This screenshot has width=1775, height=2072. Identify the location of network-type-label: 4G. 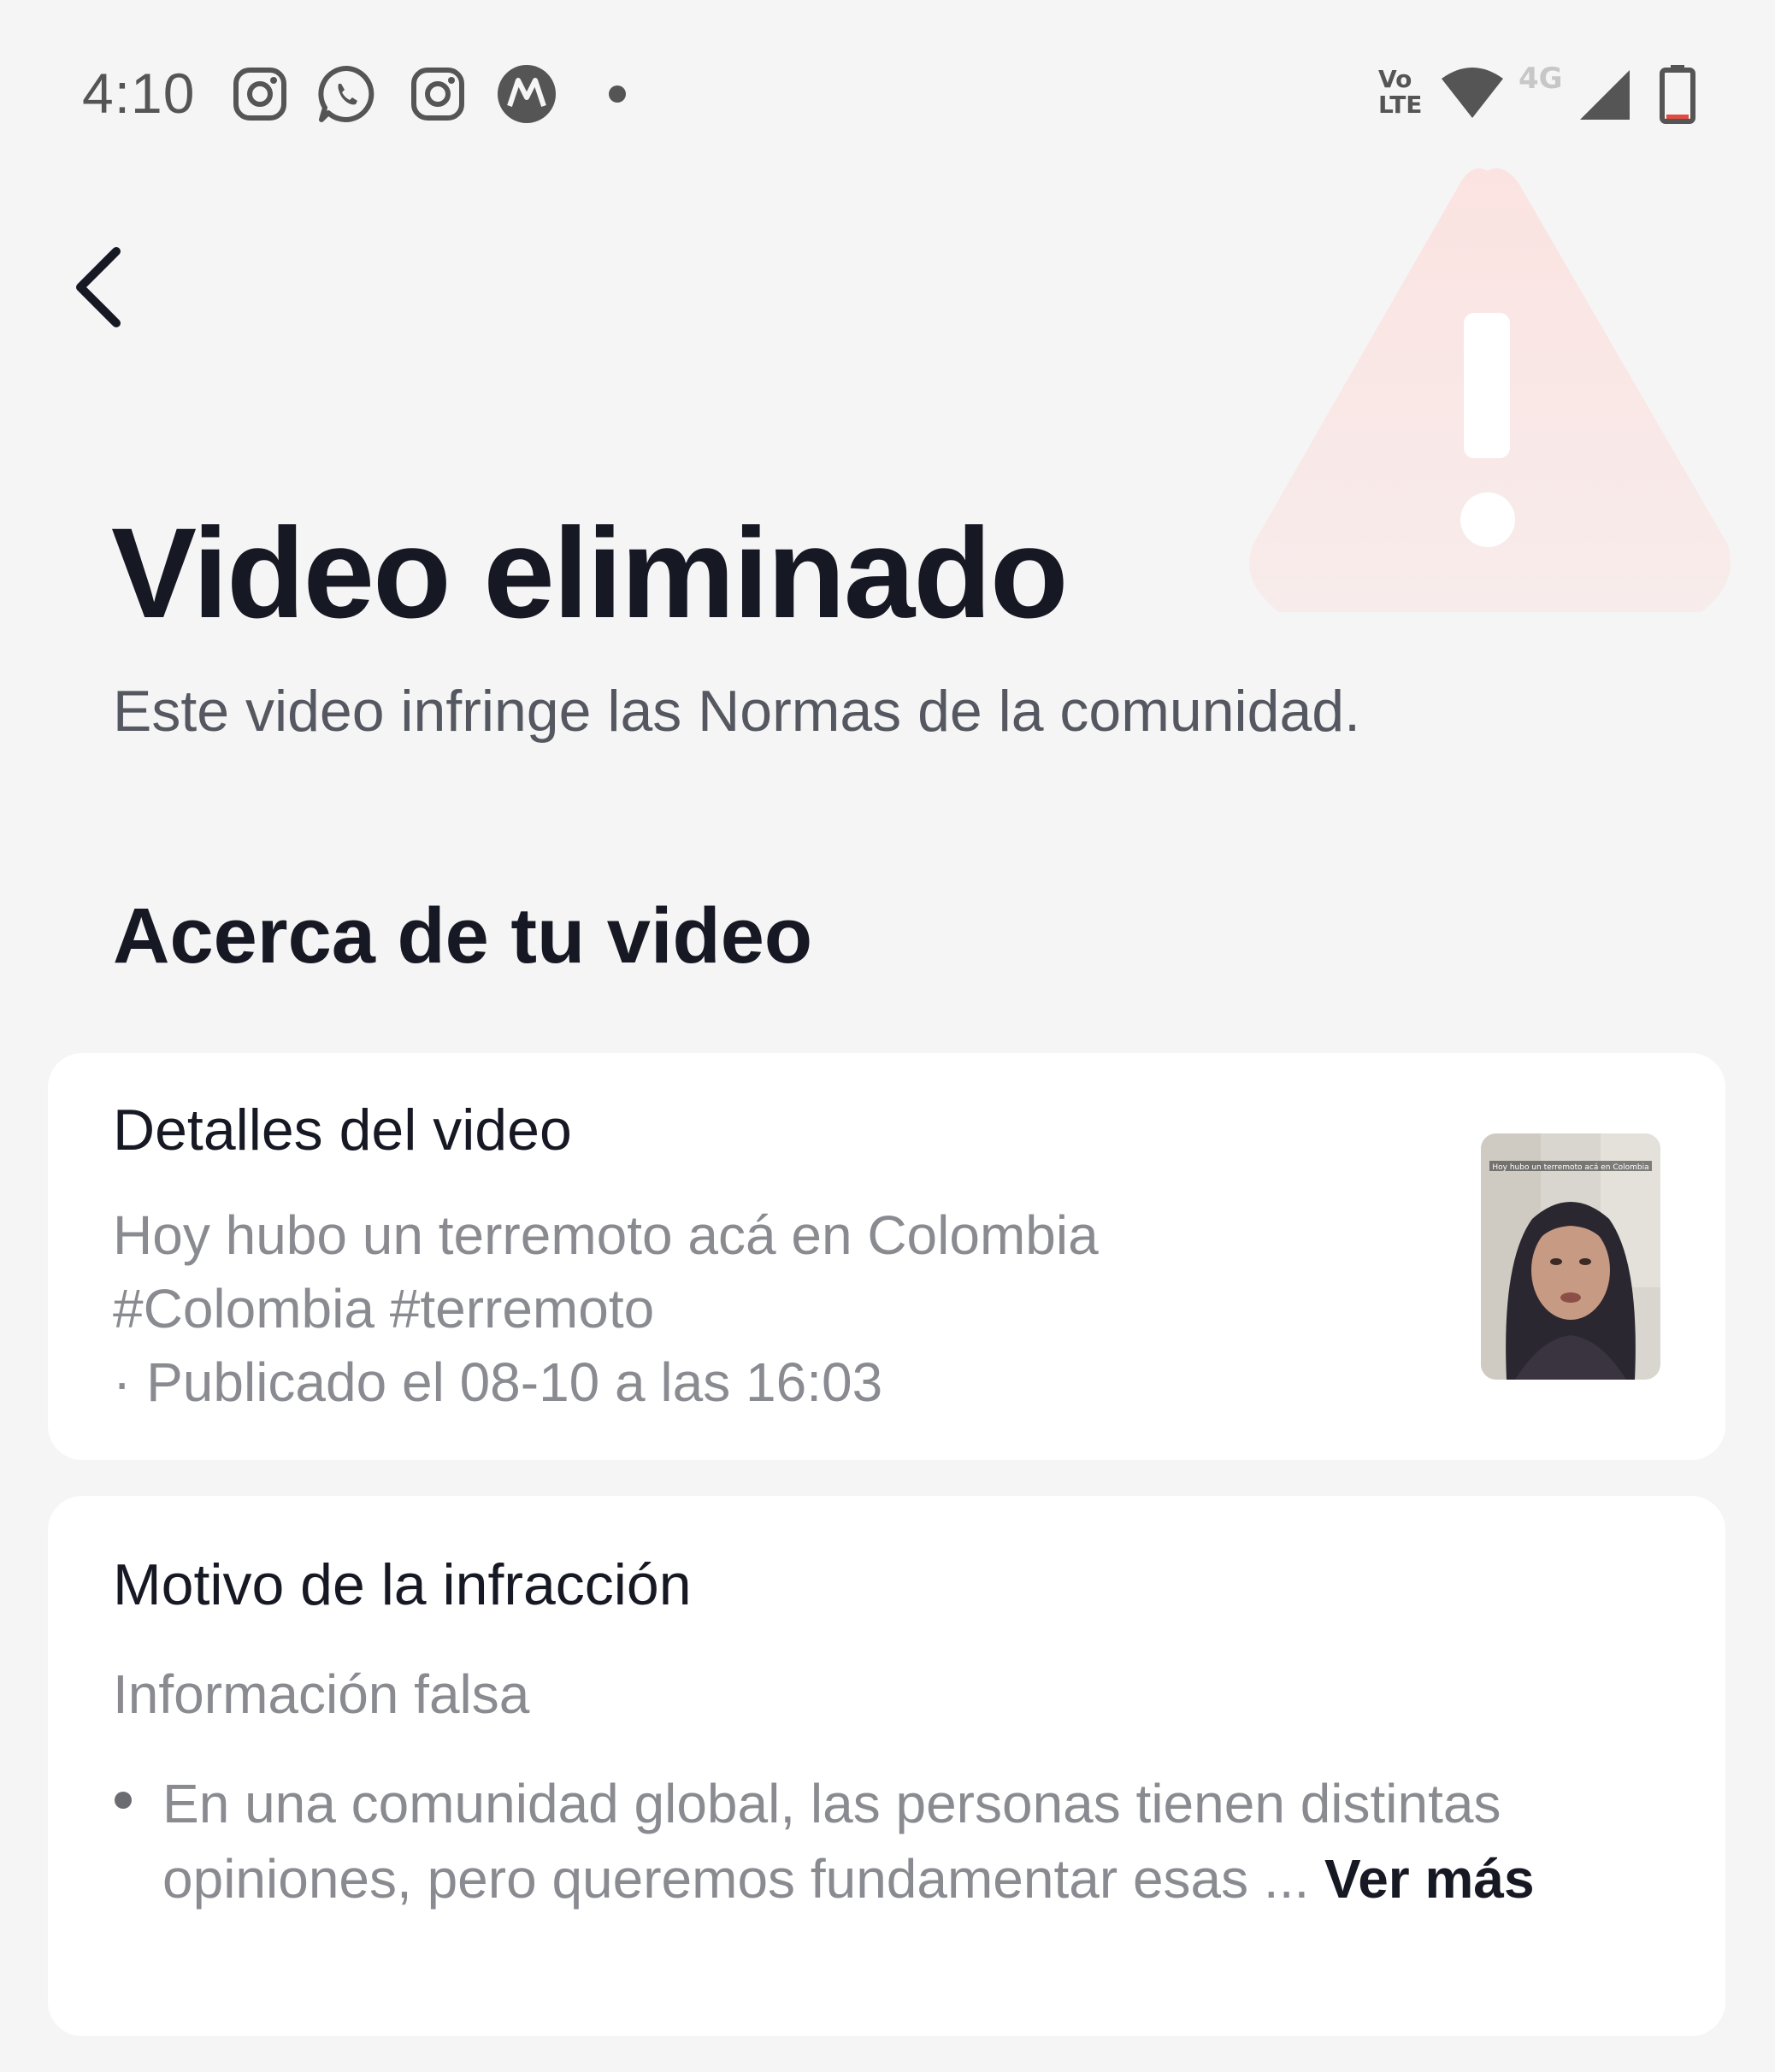
(1540, 79).